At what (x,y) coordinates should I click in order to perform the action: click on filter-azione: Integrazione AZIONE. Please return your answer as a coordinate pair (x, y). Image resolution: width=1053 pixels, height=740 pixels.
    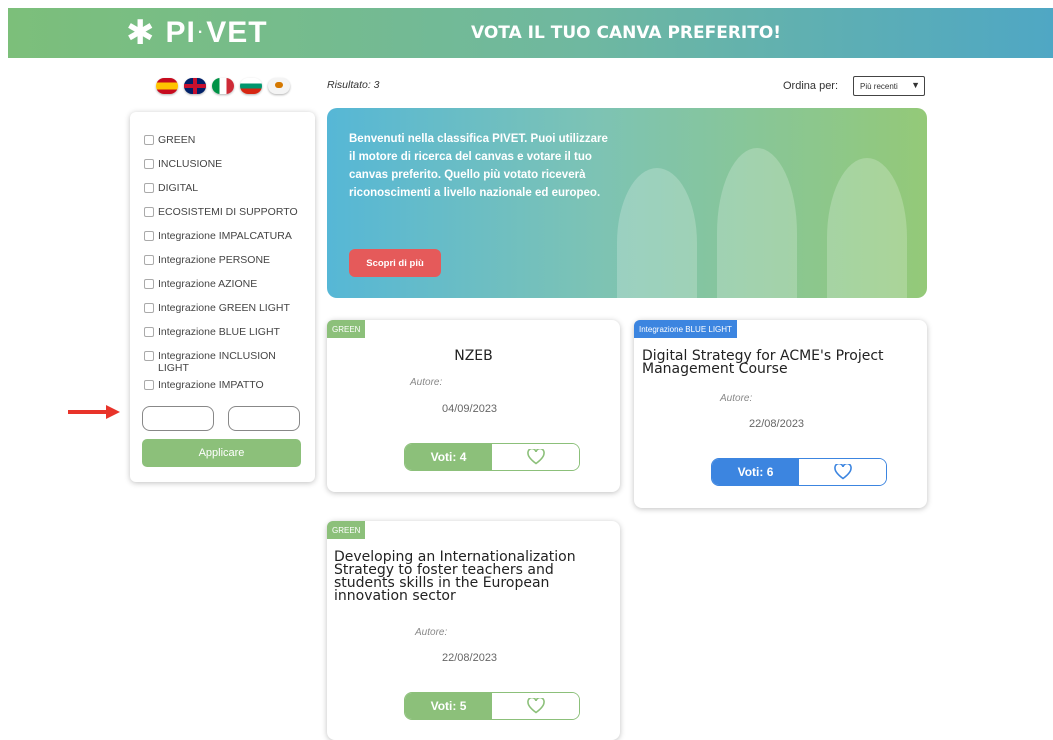
    Looking at the image, I should click on (226, 290).